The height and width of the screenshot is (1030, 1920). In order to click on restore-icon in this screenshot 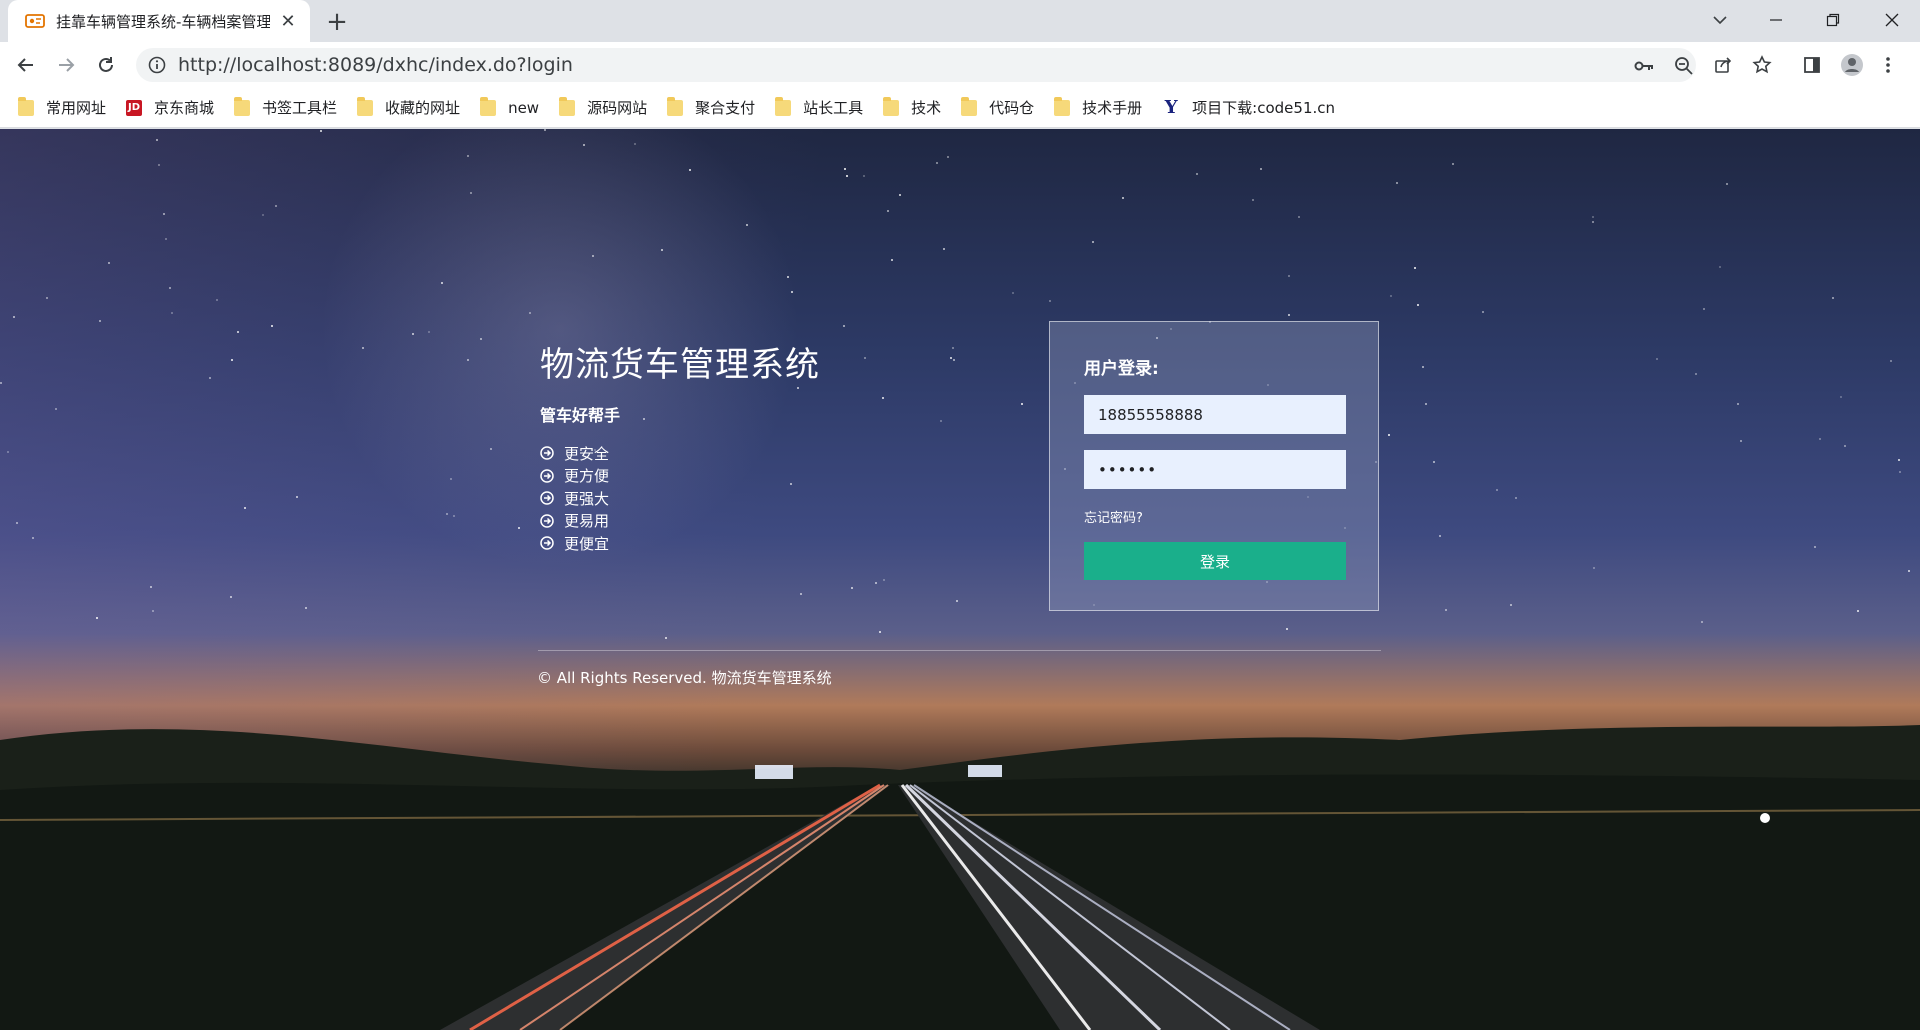, I will do `click(1833, 20)`.